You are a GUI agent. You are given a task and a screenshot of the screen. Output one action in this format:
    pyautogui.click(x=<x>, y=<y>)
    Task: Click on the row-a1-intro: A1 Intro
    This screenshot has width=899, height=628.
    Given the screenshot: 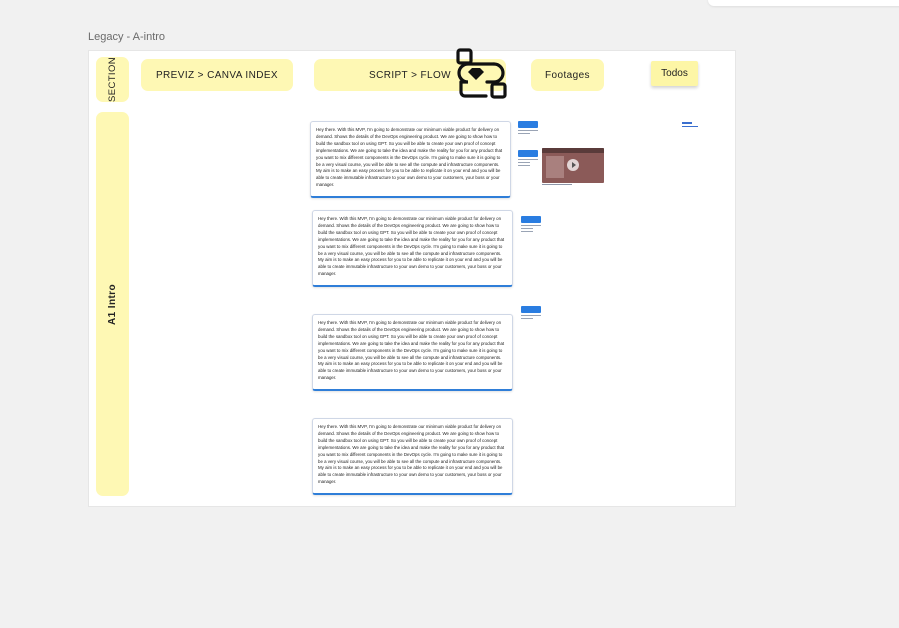 What is the action you would take?
    pyautogui.click(x=112, y=304)
    